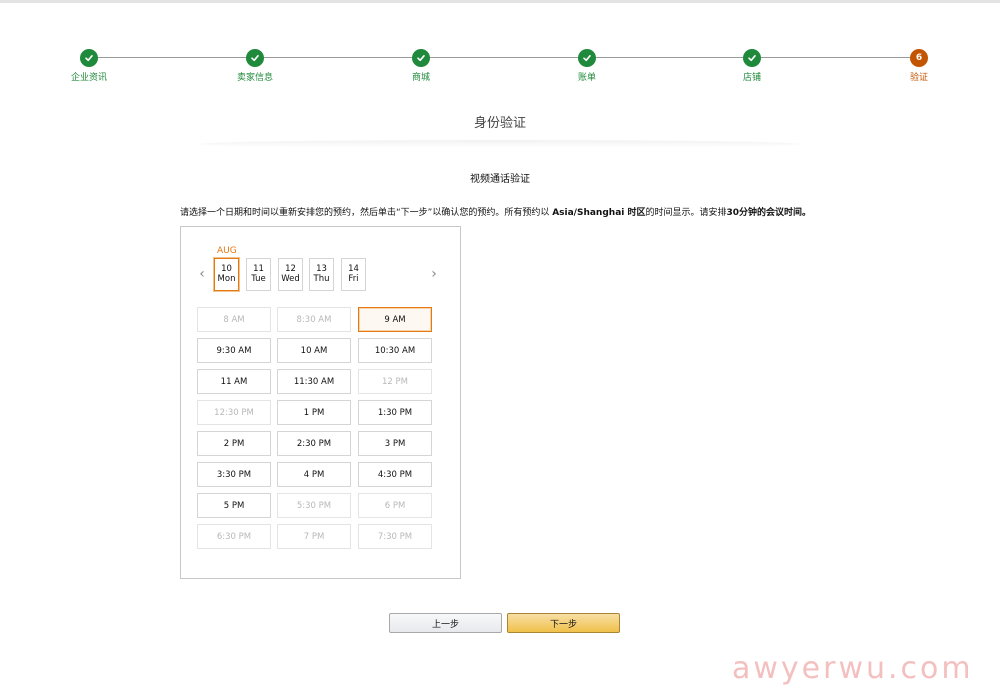 Image resolution: width=1000 pixels, height=699 pixels. I want to click on time-slot: 5 PM, so click(234, 505).